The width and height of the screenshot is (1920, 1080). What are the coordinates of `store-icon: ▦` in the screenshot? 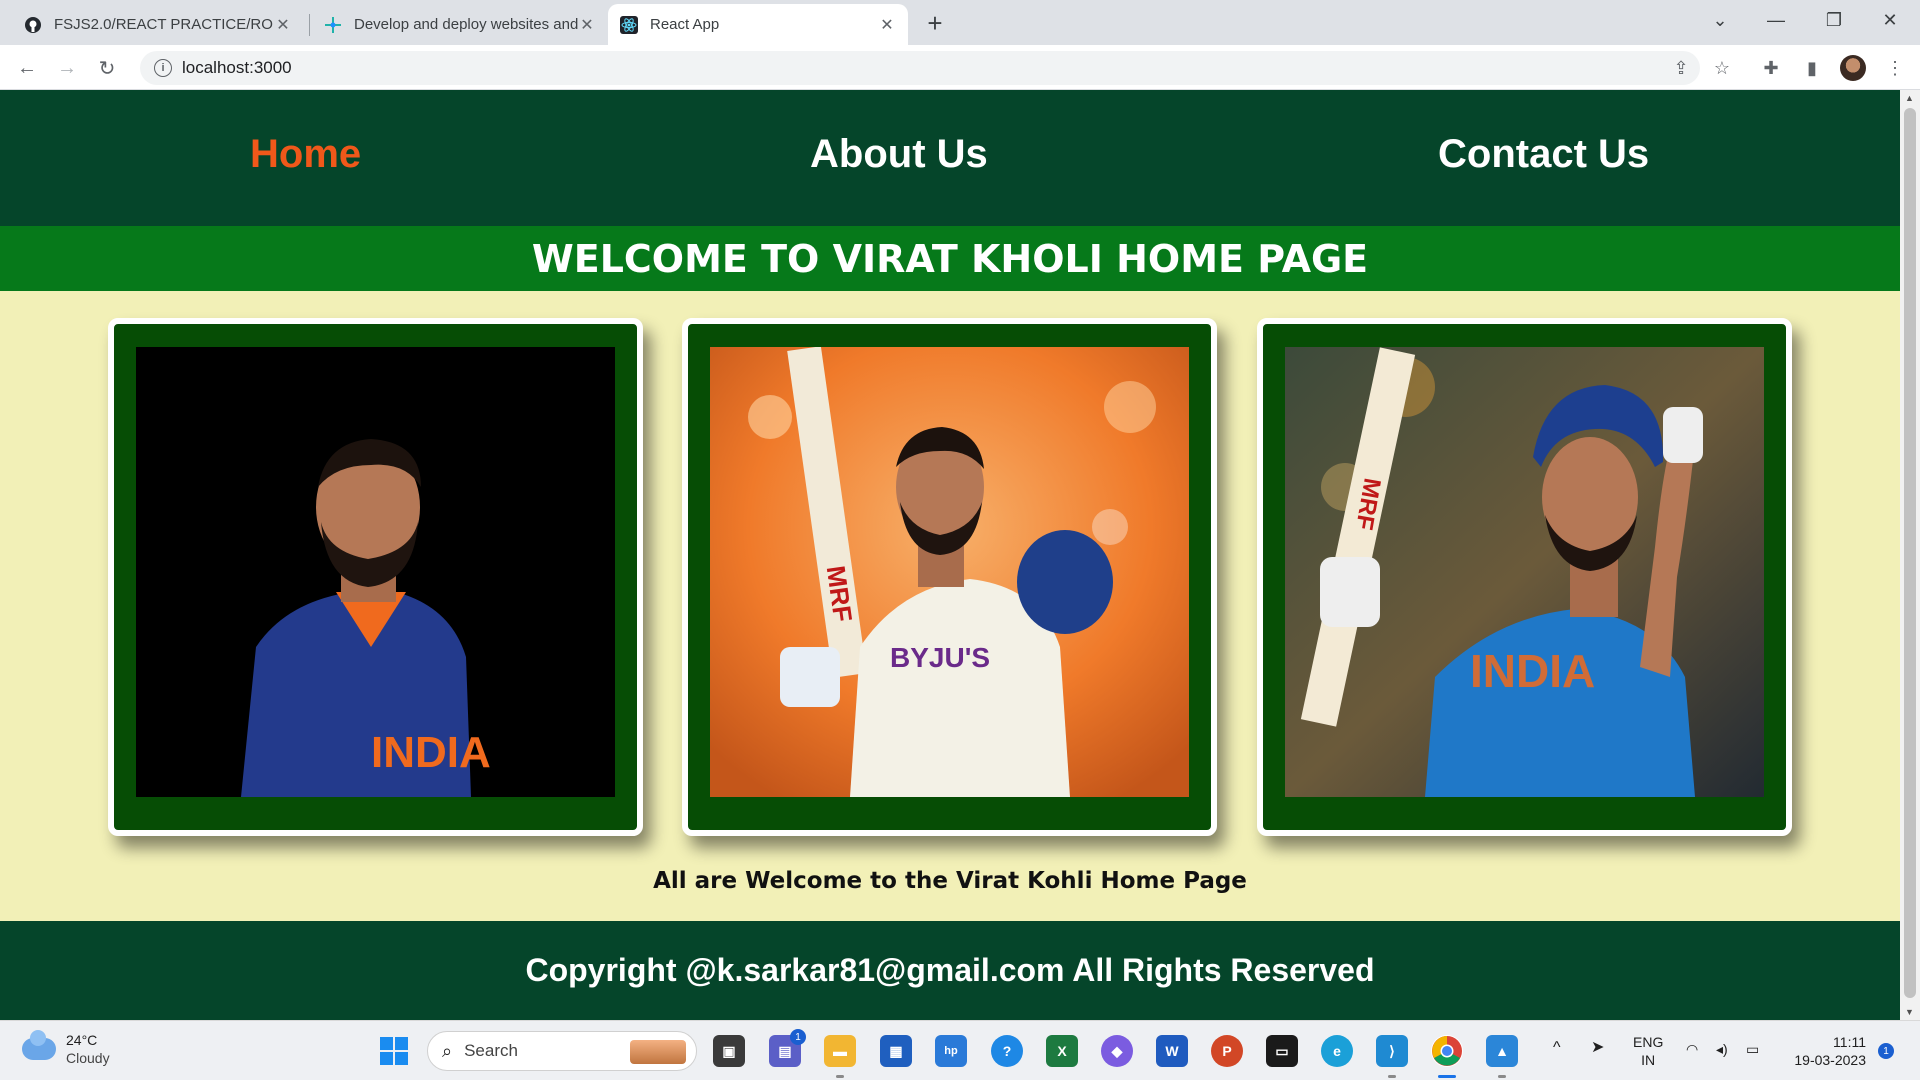 It's located at (896, 1051).